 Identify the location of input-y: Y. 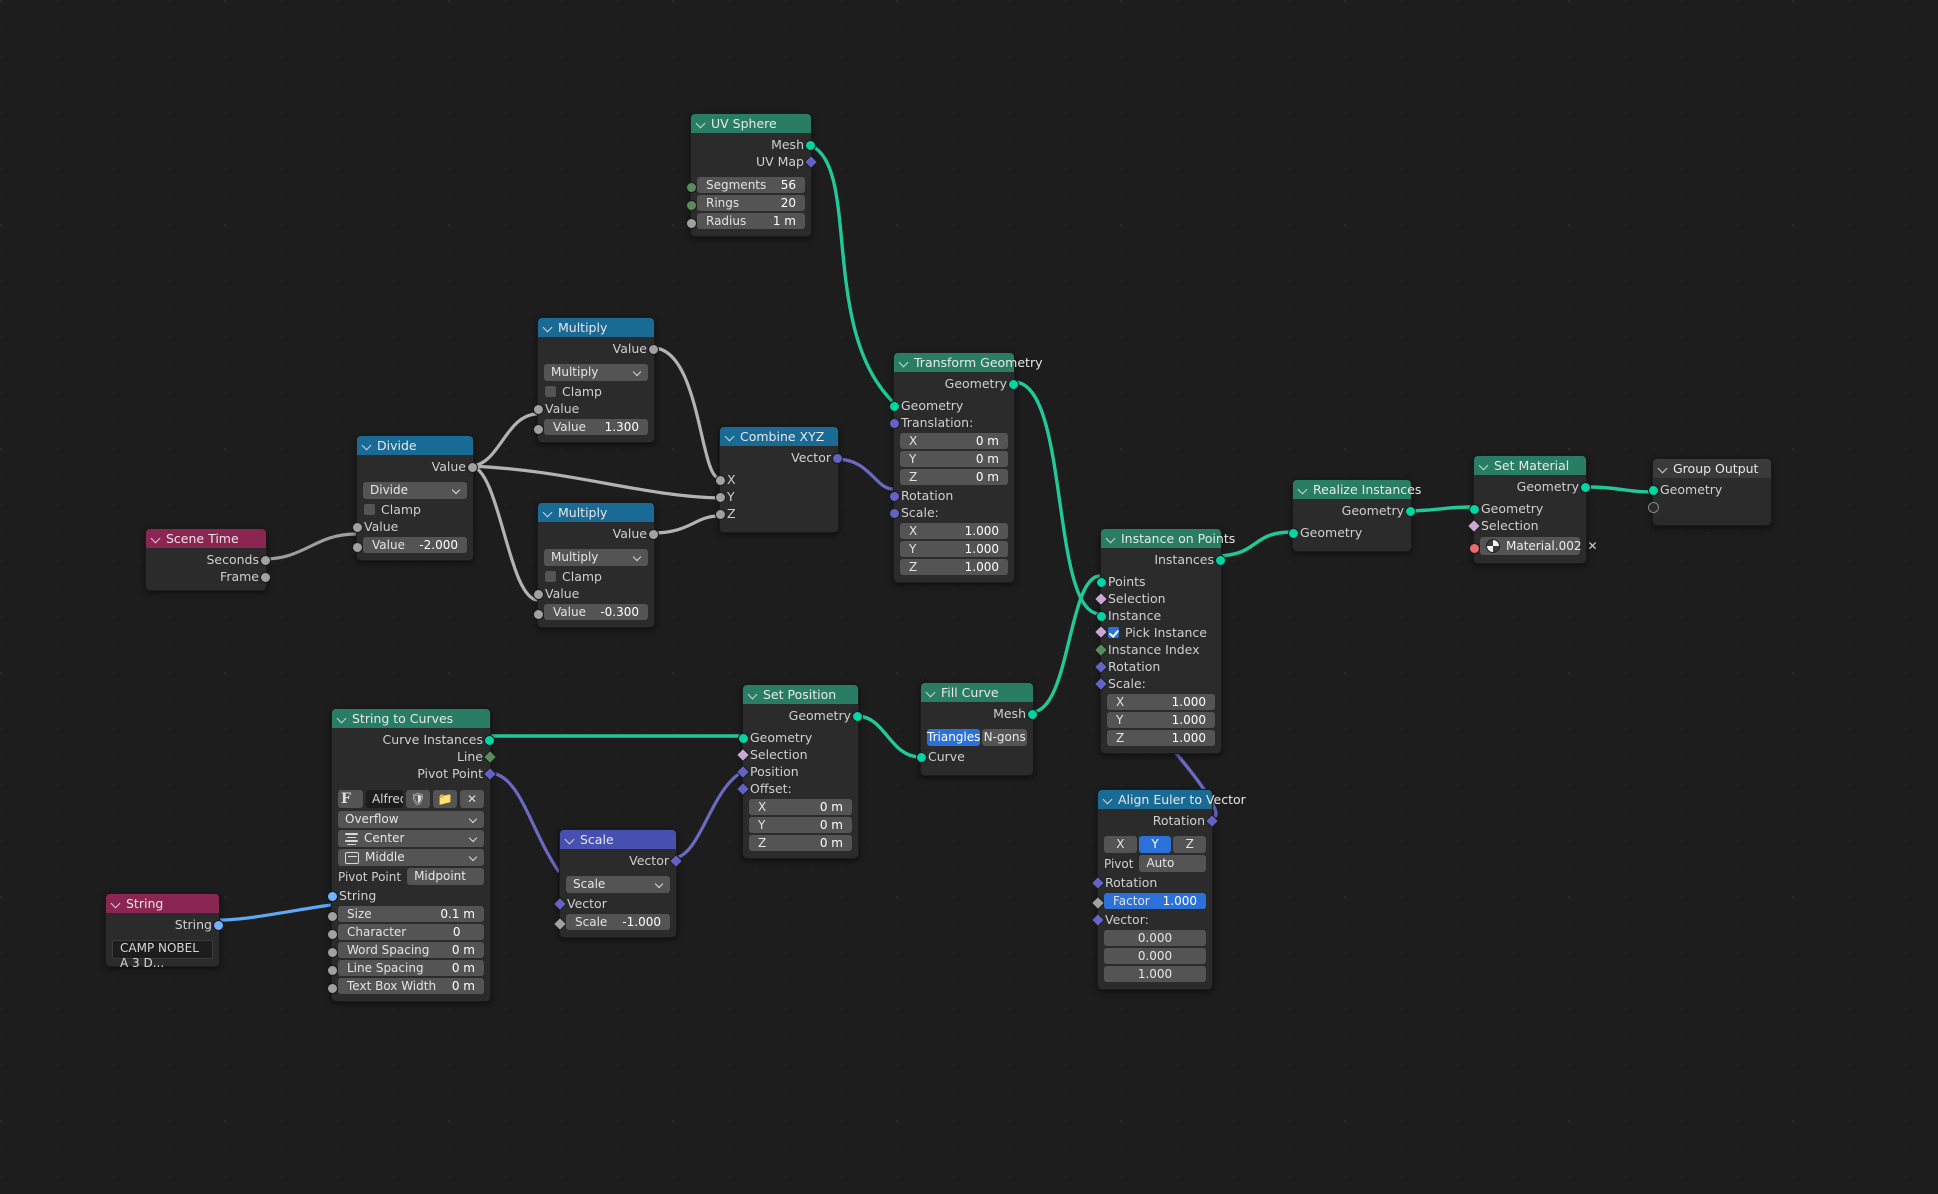
(776, 496).